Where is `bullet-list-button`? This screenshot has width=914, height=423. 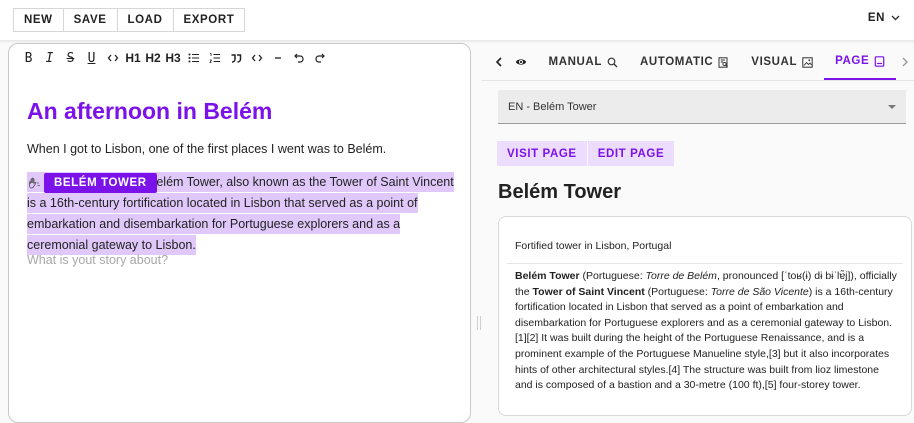 bullet-list-button is located at coordinates (193, 58).